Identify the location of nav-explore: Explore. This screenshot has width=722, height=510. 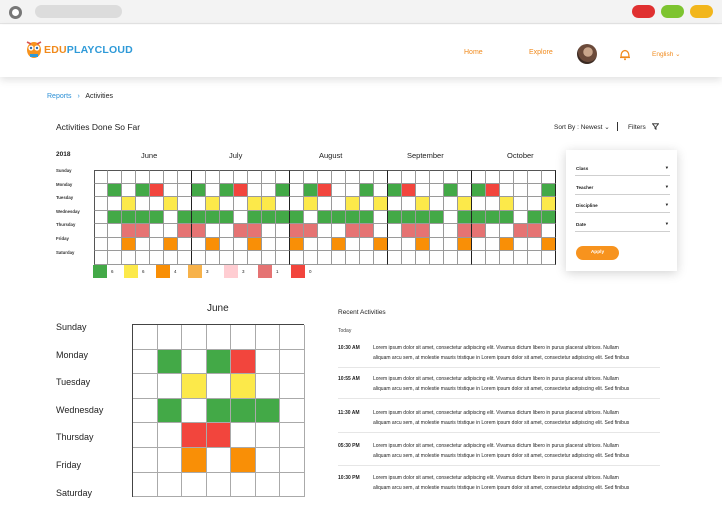
(541, 52).